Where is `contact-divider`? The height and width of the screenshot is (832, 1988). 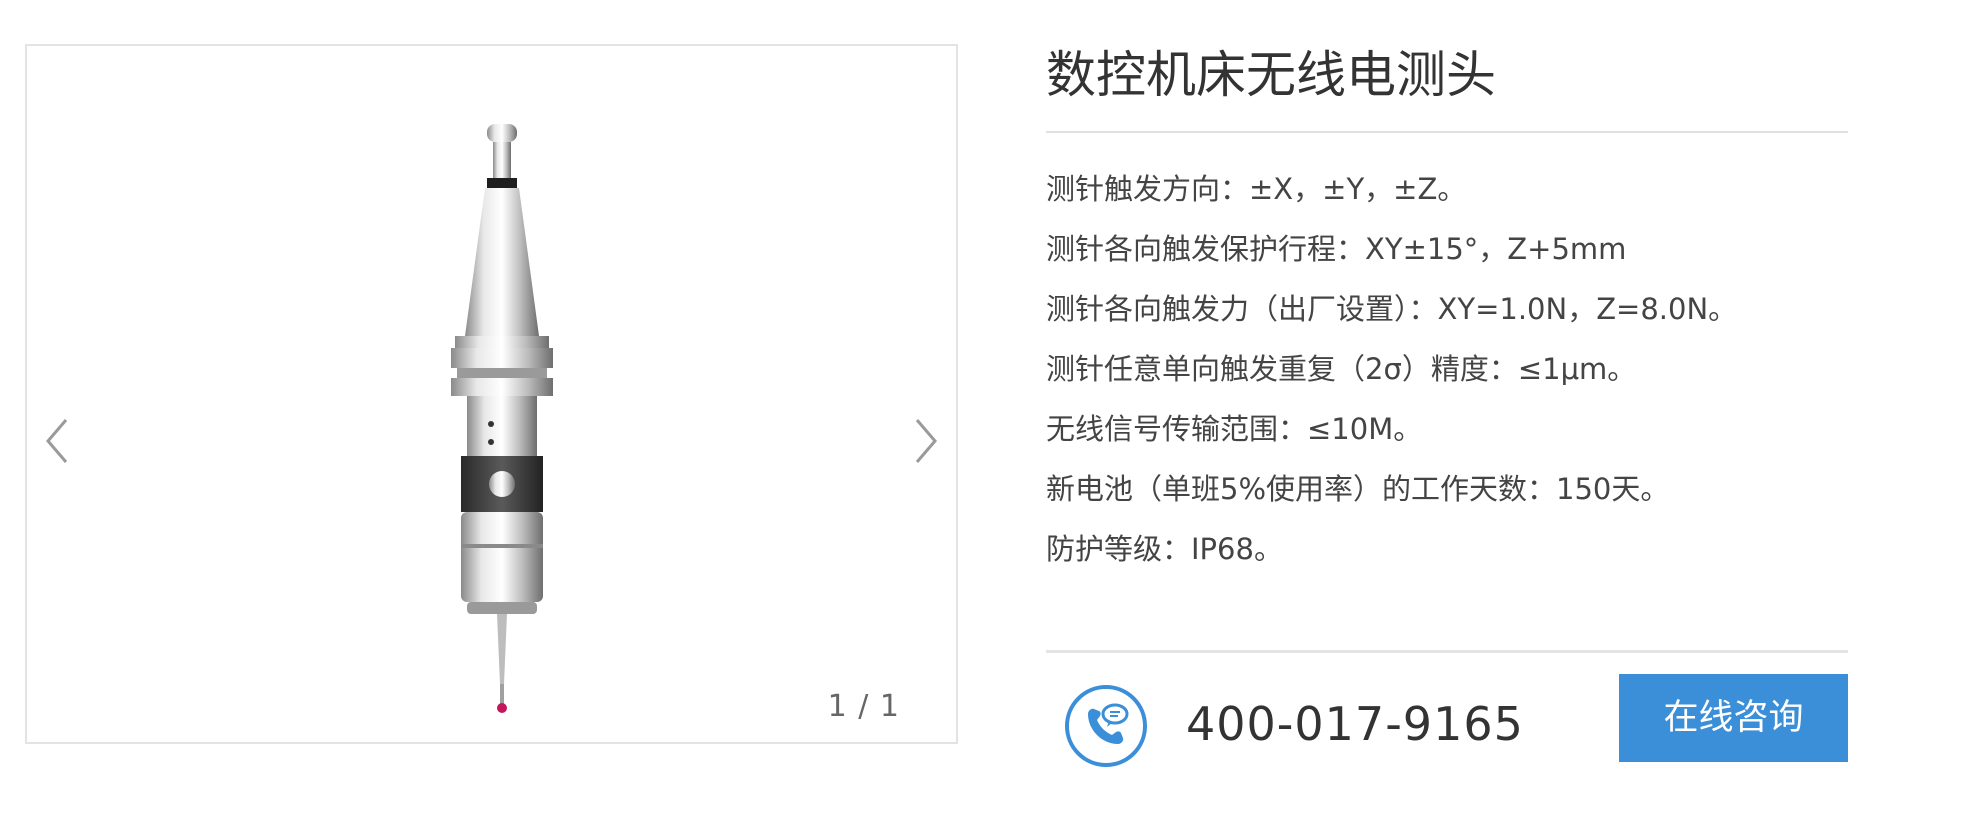
contact-divider is located at coordinates (1447, 651).